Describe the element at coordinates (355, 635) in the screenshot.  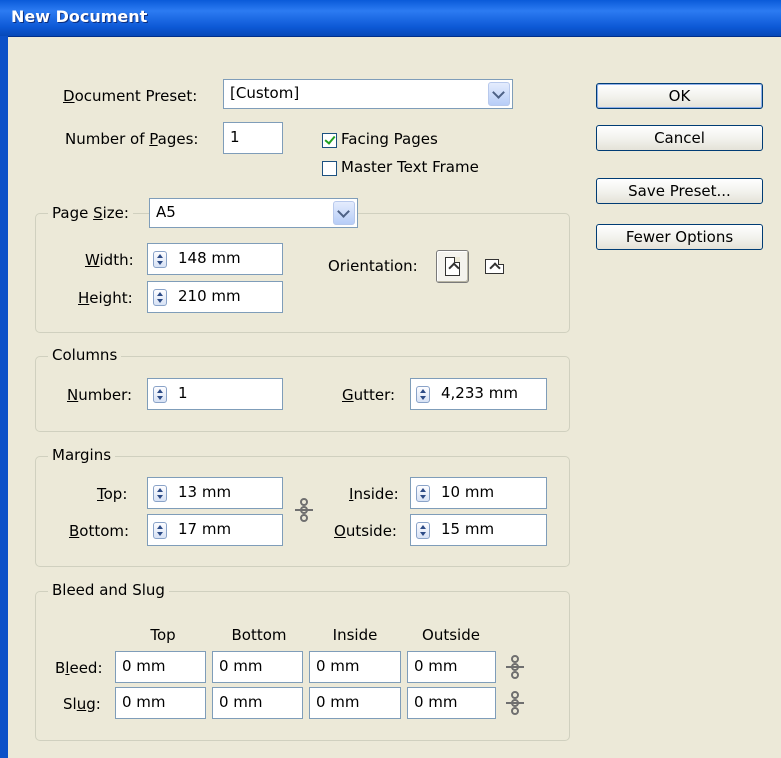
I see `bleed-header-inside: Inside` at that location.